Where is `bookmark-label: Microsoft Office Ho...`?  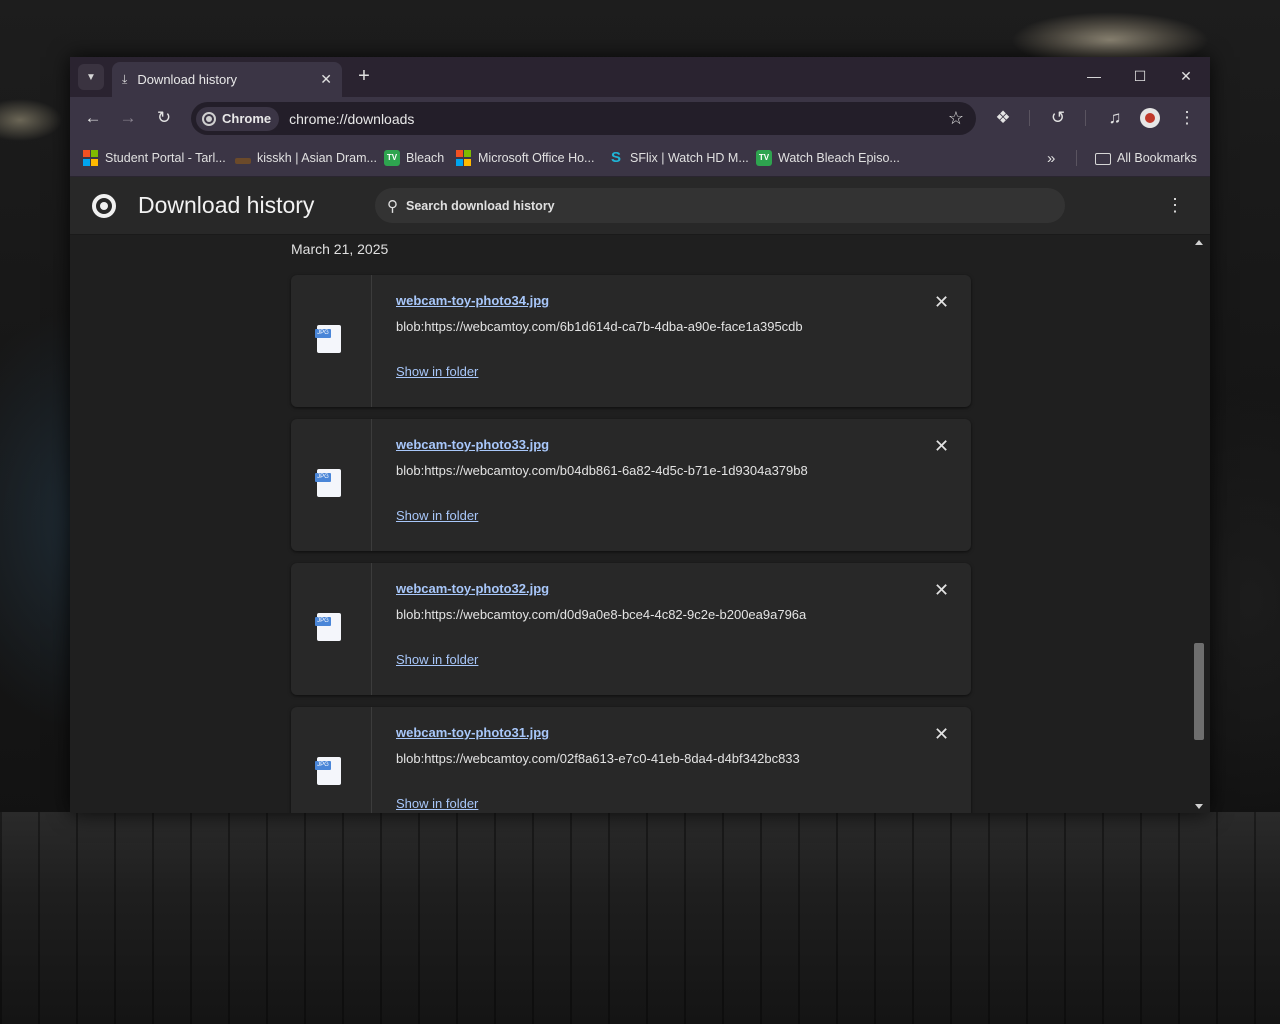
bookmark-label: Microsoft Office Ho... is located at coordinates (536, 158).